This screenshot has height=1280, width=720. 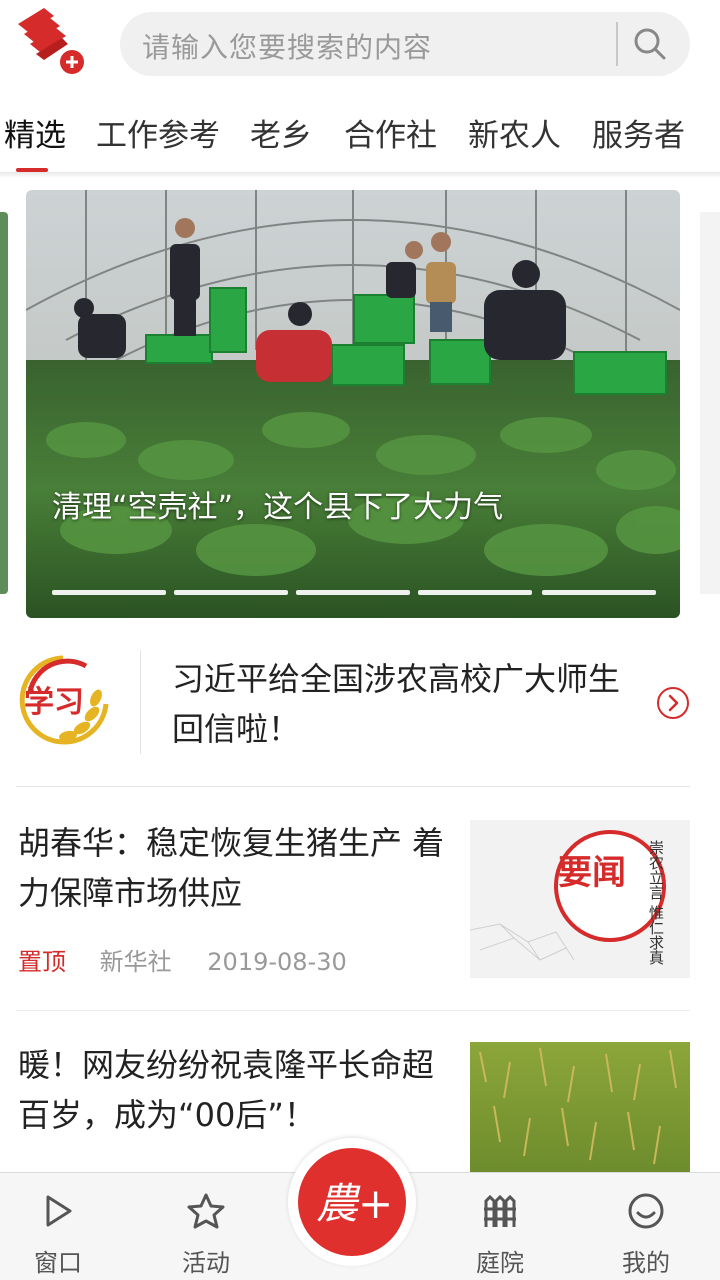 I want to click on study-headline: 习近平给全国涉农高校广大师生回信啦！, so click(x=407, y=704).